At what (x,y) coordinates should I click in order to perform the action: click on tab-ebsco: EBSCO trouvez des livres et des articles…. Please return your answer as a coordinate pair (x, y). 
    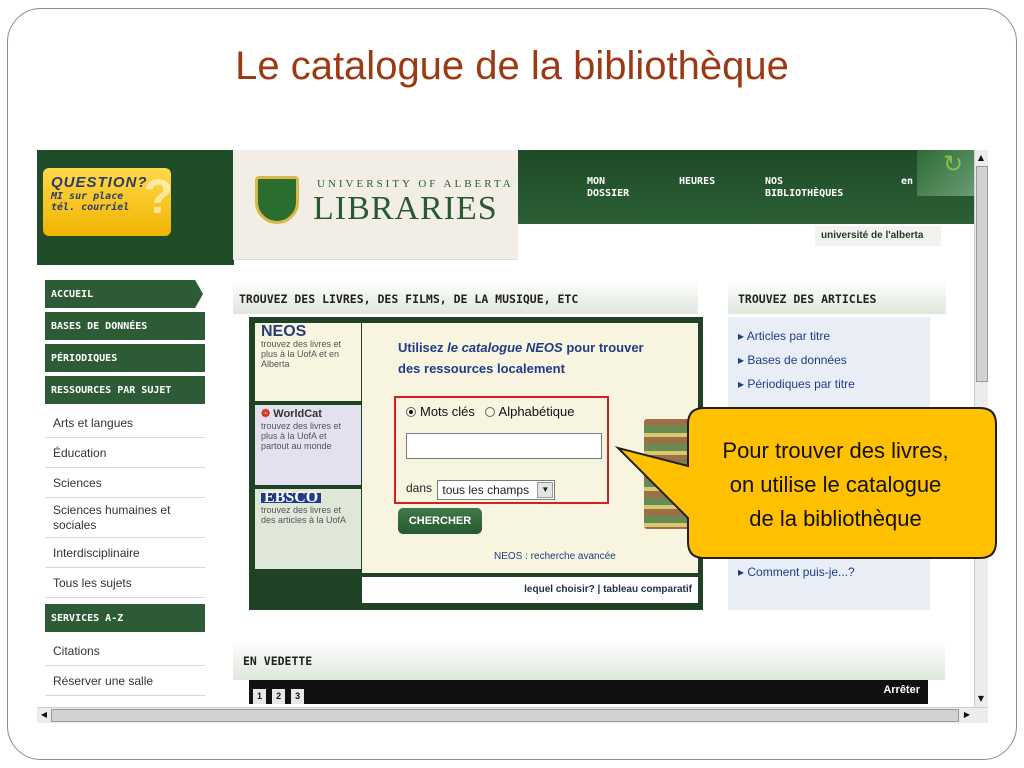
    Looking at the image, I should click on (308, 529).